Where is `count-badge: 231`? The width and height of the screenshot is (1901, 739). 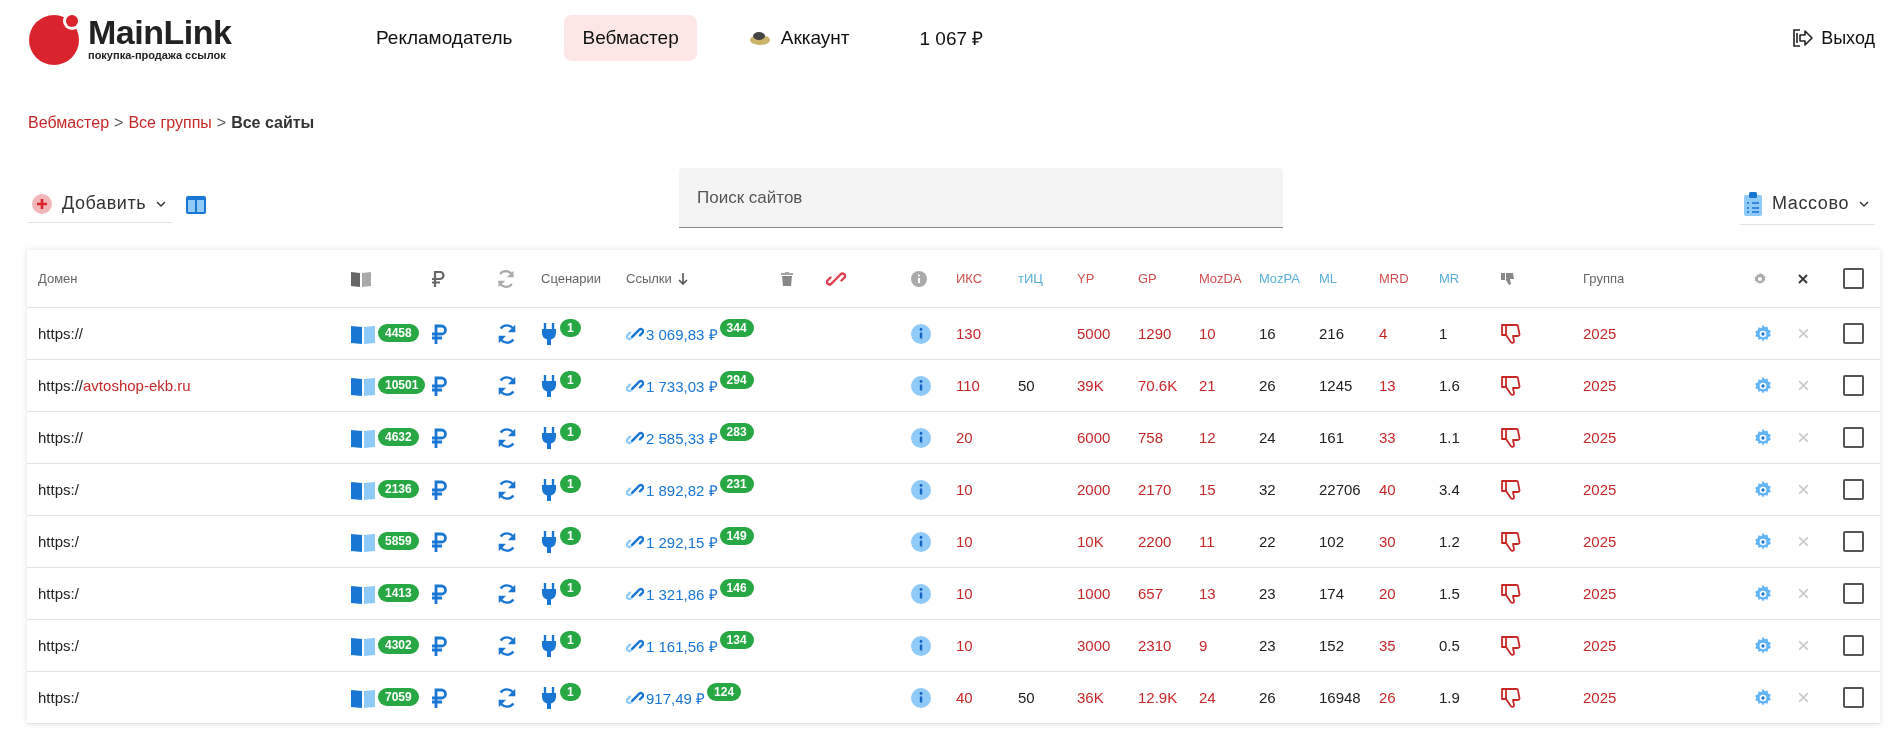
count-badge: 231 is located at coordinates (736, 483).